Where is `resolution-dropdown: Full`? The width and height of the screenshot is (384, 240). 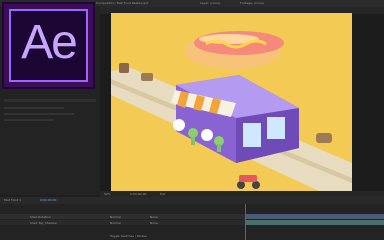
resolution-dropdown: Full is located at coordinates (162, 194).